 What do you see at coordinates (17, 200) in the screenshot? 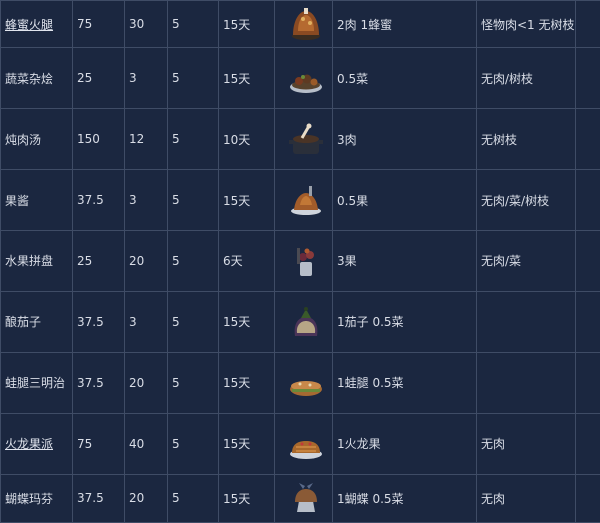
I see `recipe-name: 果酱` at bounding box center [17, 200].